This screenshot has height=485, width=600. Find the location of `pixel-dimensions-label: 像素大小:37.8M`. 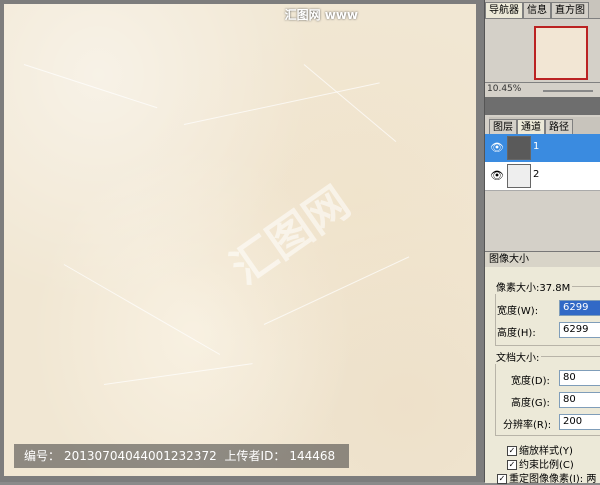

pixel-dimensions-label: 像素大小:37.8M is located at coordinates (533, 286).